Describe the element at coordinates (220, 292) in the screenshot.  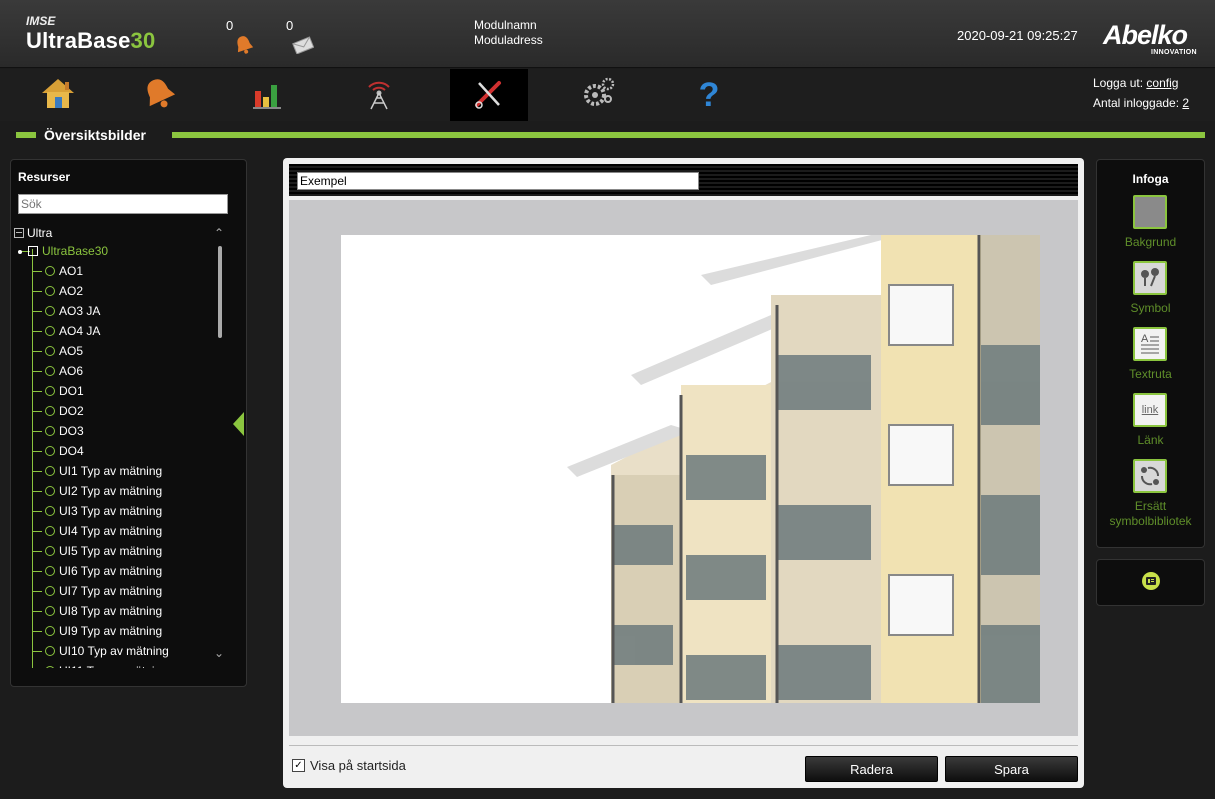
I see `scrollbar-thumb` at that location.